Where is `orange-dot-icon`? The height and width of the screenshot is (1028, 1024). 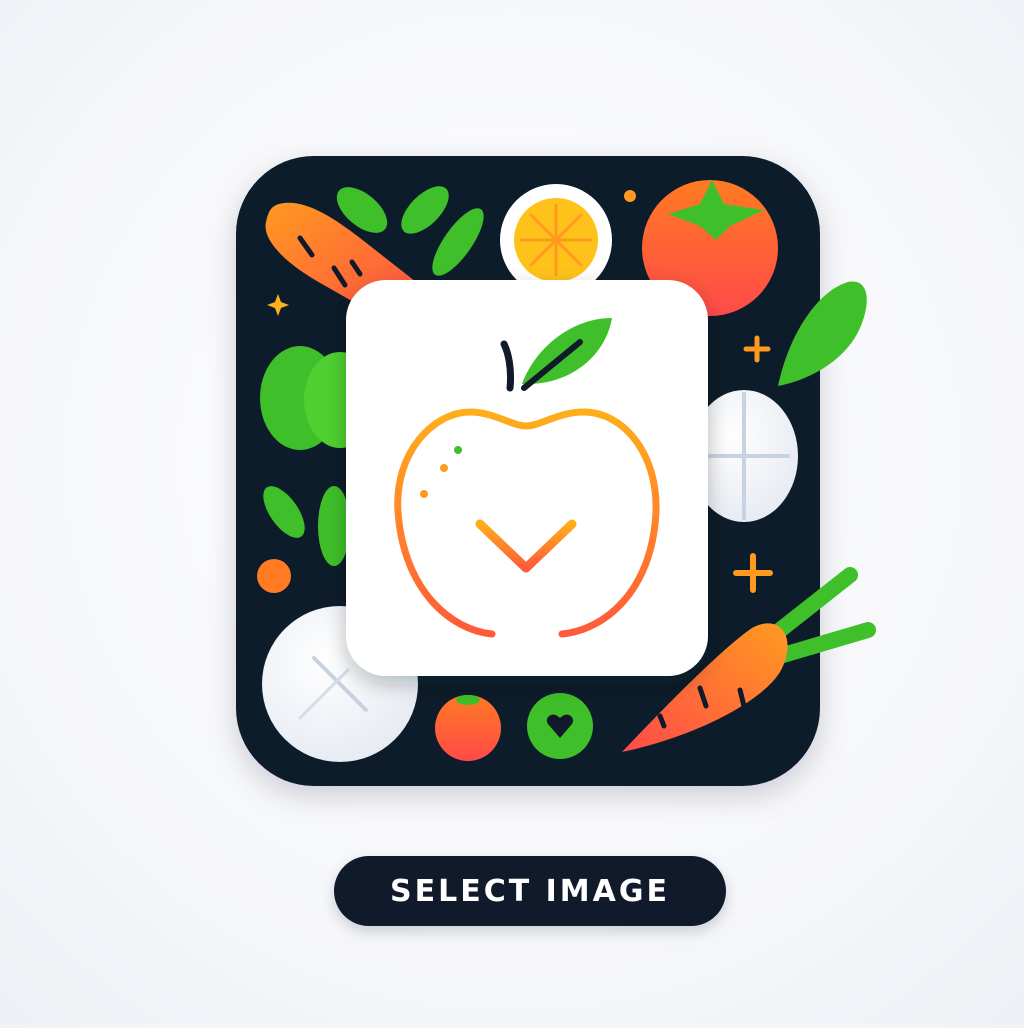 orange-dot-icon is located at coordinates (274, 576).